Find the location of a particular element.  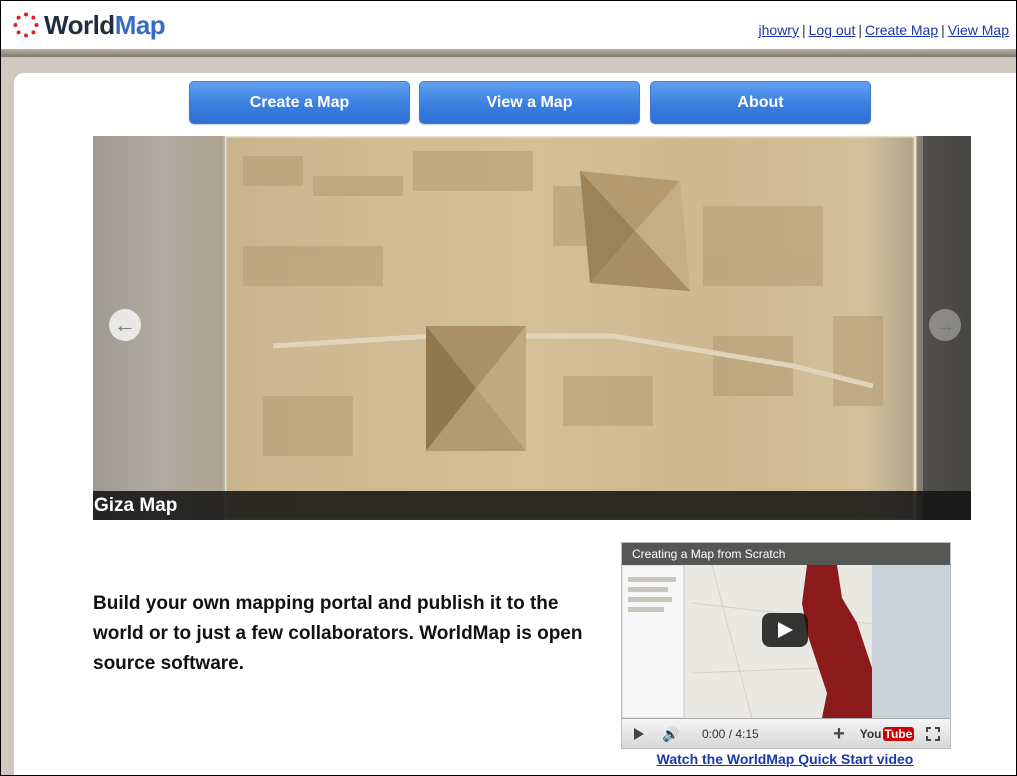

view-a-map-button: View a Map is located at coordinates (529, 102).